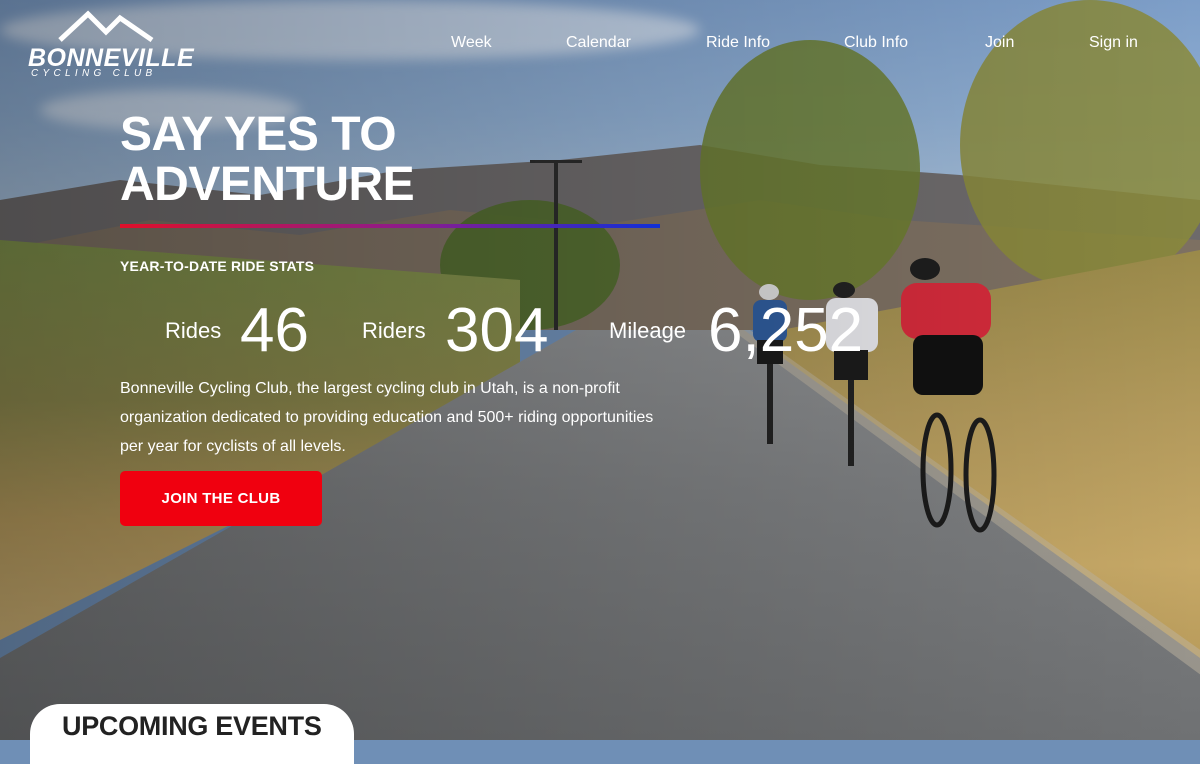 This screenshot has height=764, width=1200. I want to click on headline-line-2: ADVENTURE, so click(267, 184).